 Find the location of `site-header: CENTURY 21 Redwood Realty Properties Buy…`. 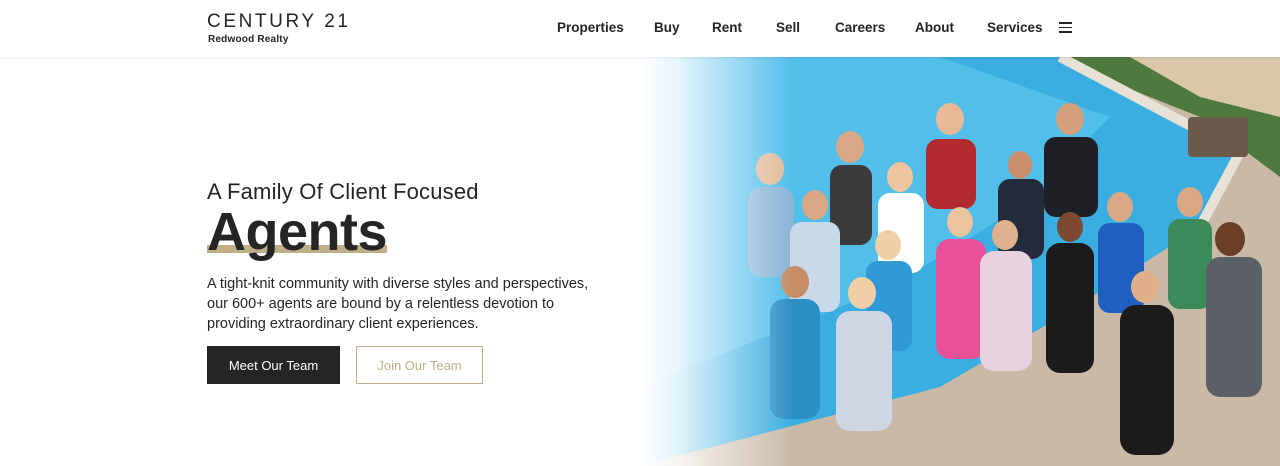

site-header: CENTURY 21 Redwood Realty Properties Buy… is located at coordinates (640, 28).